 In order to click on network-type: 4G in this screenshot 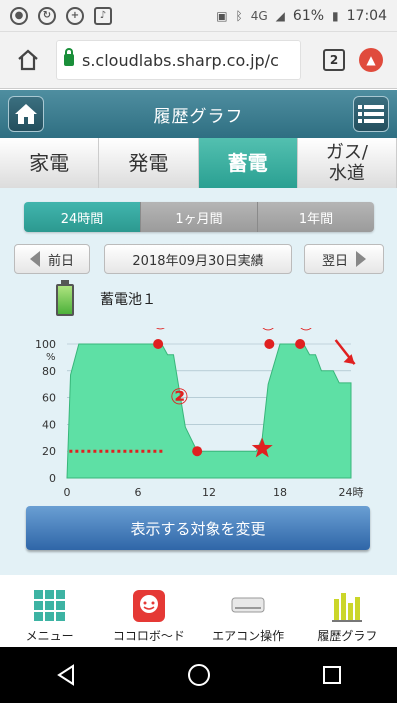, I will do `click(259, 15)`.